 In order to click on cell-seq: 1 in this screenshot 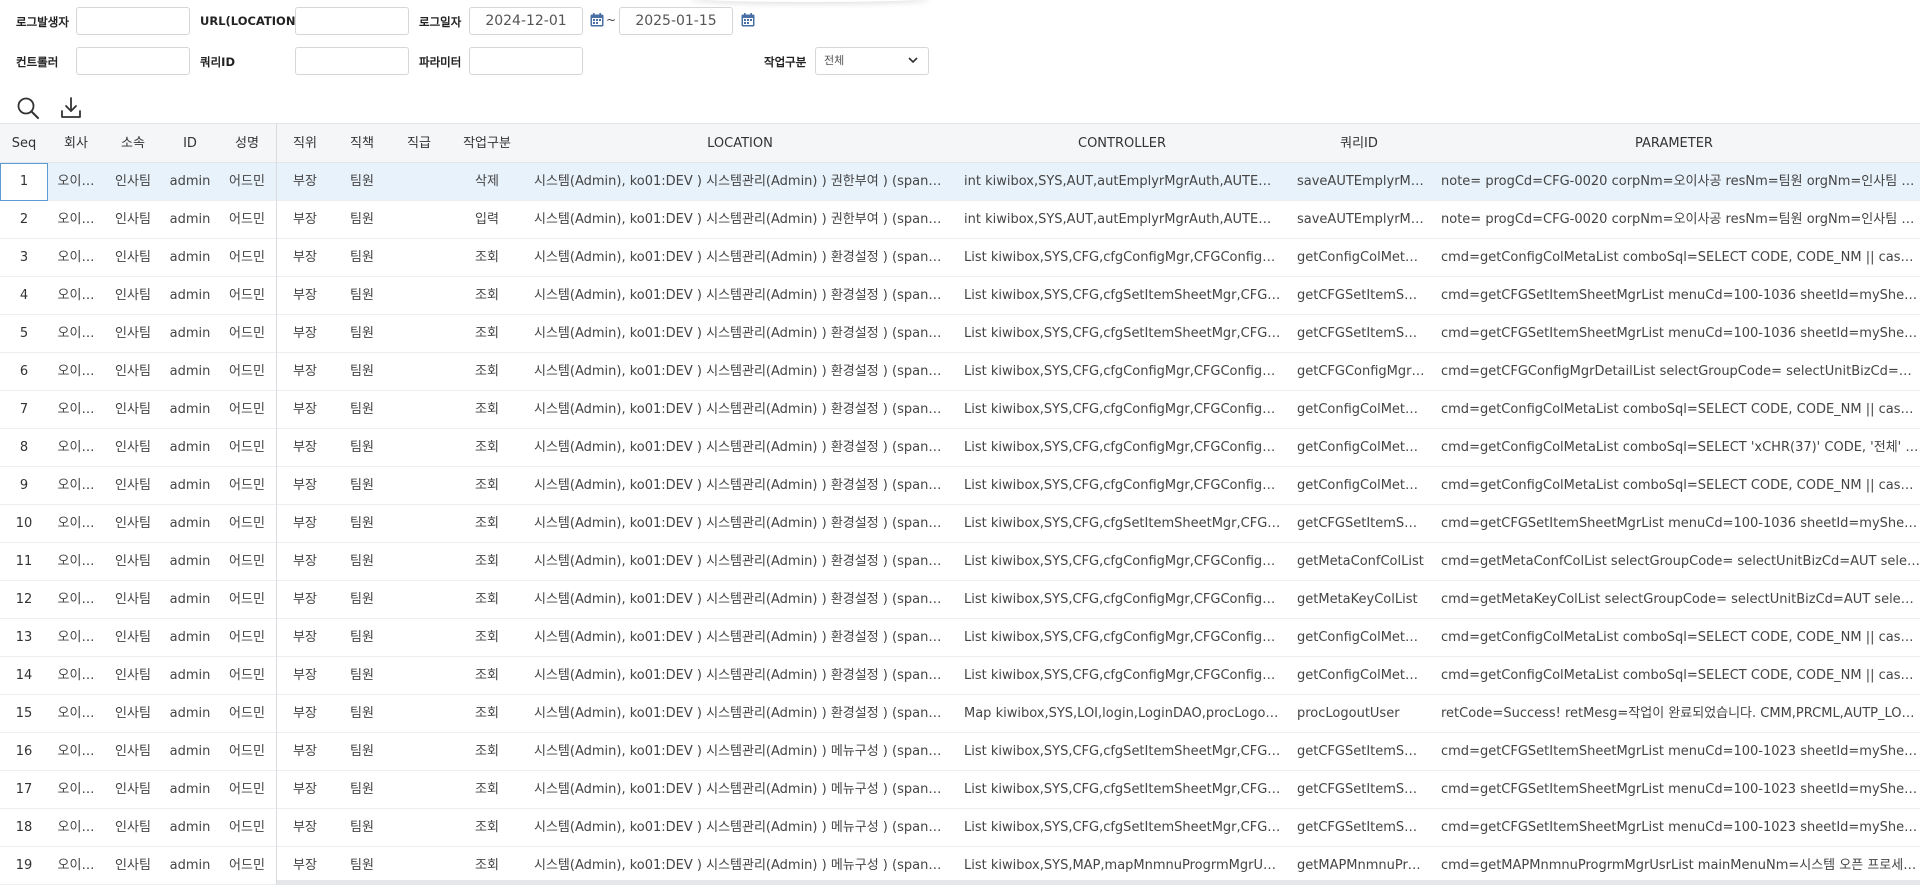, I will do `click(24, 182)`.